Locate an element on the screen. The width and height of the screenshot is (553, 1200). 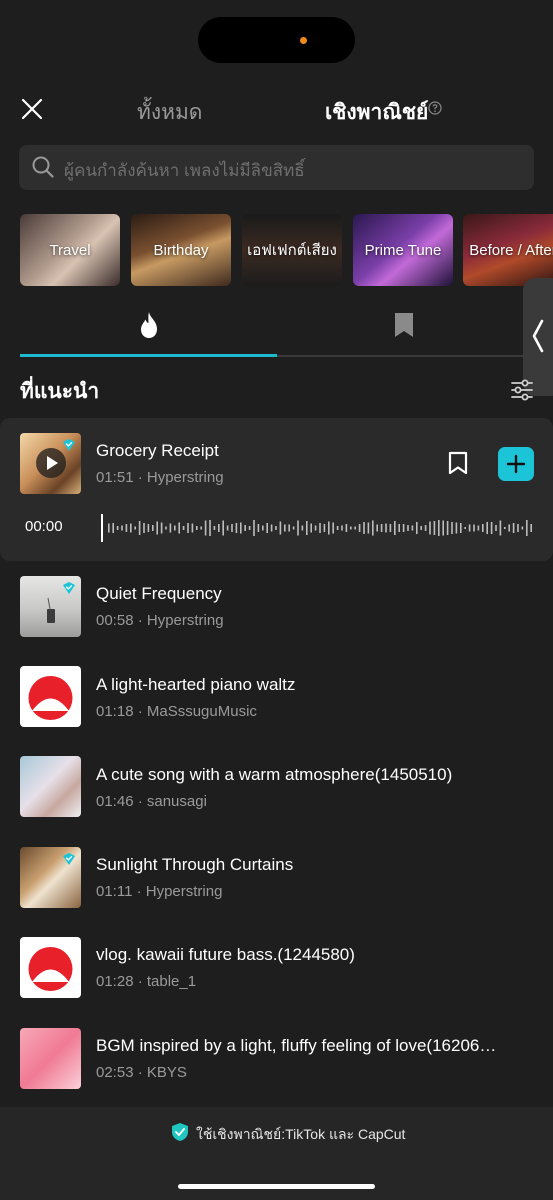
commercial-use-text: ใช้เชิงพาณิชย์:TikTok และ CapCut is located at coordinates (301, 1134).